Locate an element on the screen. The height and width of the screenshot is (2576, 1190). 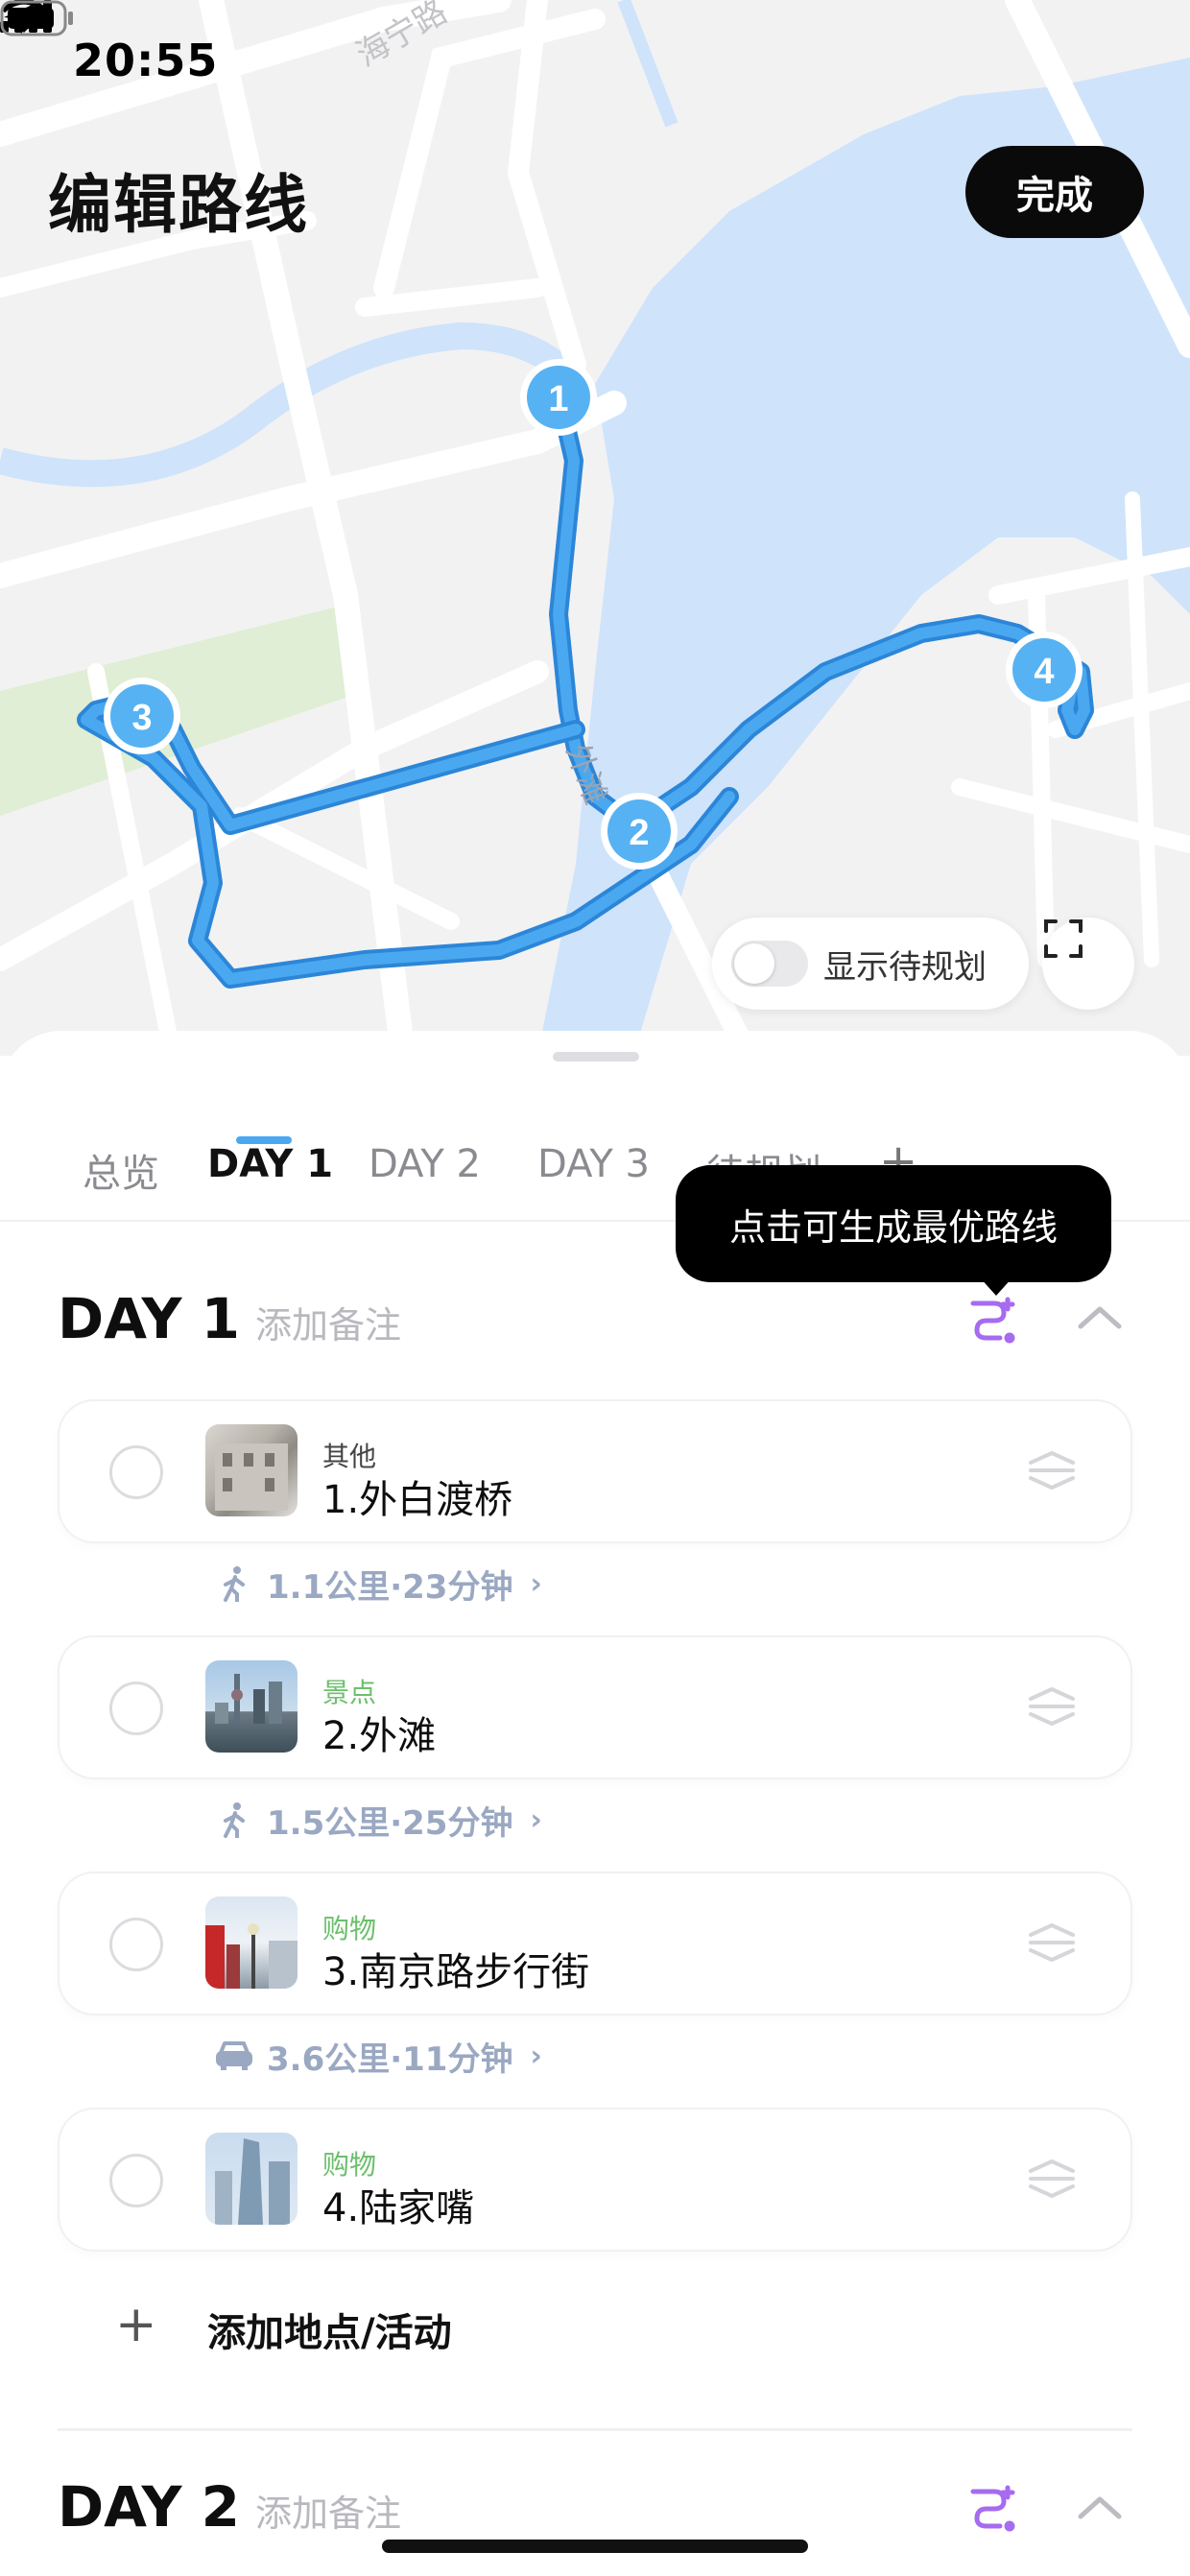
svg-text: 2 is located at coordinates (639, 833).